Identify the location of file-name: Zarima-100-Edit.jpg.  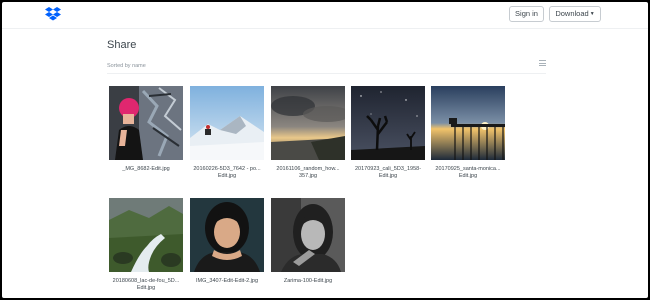
(308, 281).